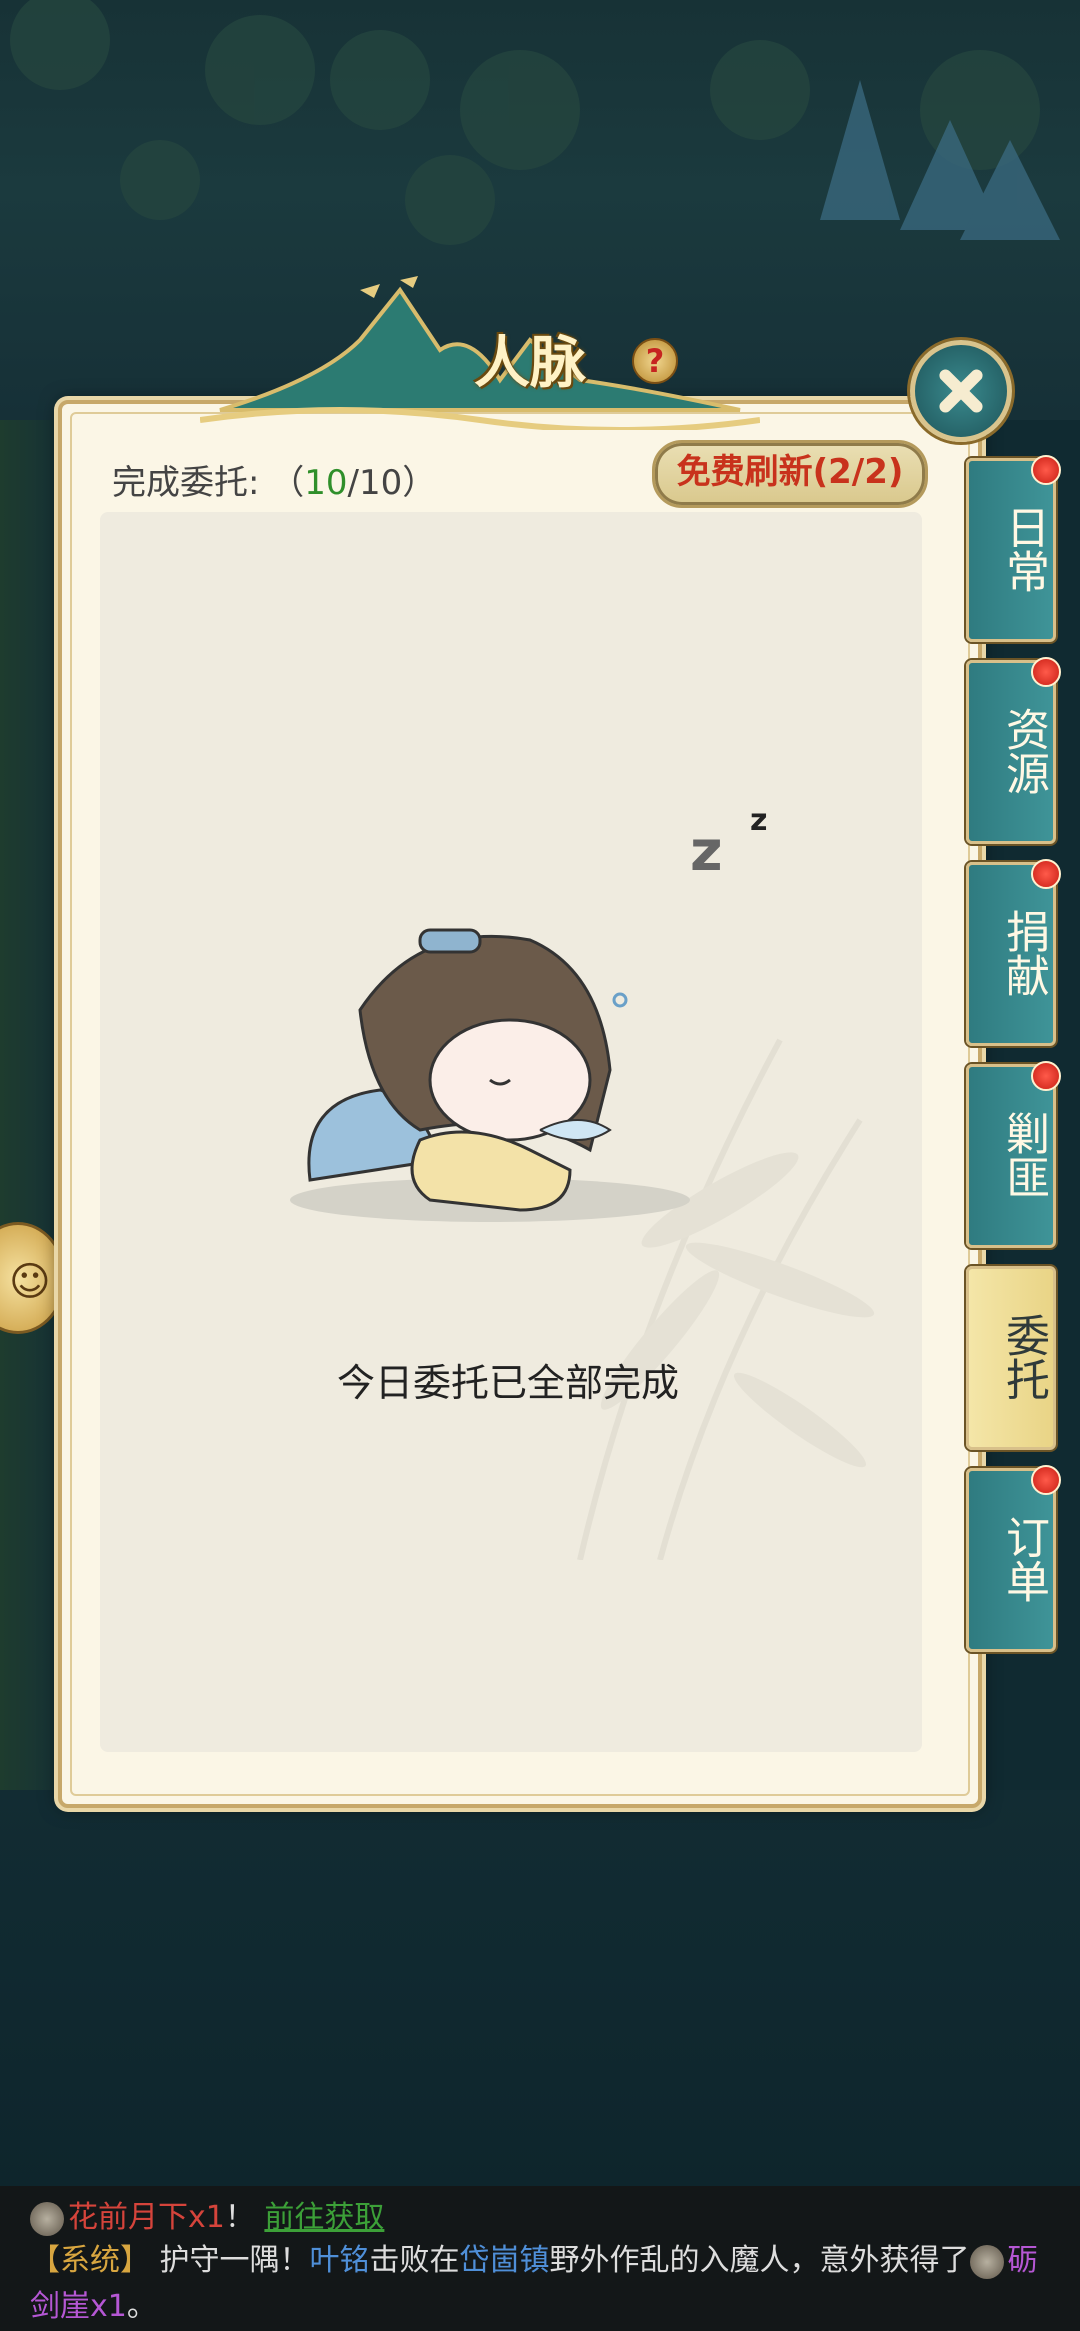 The height and width of the screenshot is (2331, 1080). Describe the element at coordinates (30, 1110) in the screenshot. I see `scenery-left-strip` at that location.